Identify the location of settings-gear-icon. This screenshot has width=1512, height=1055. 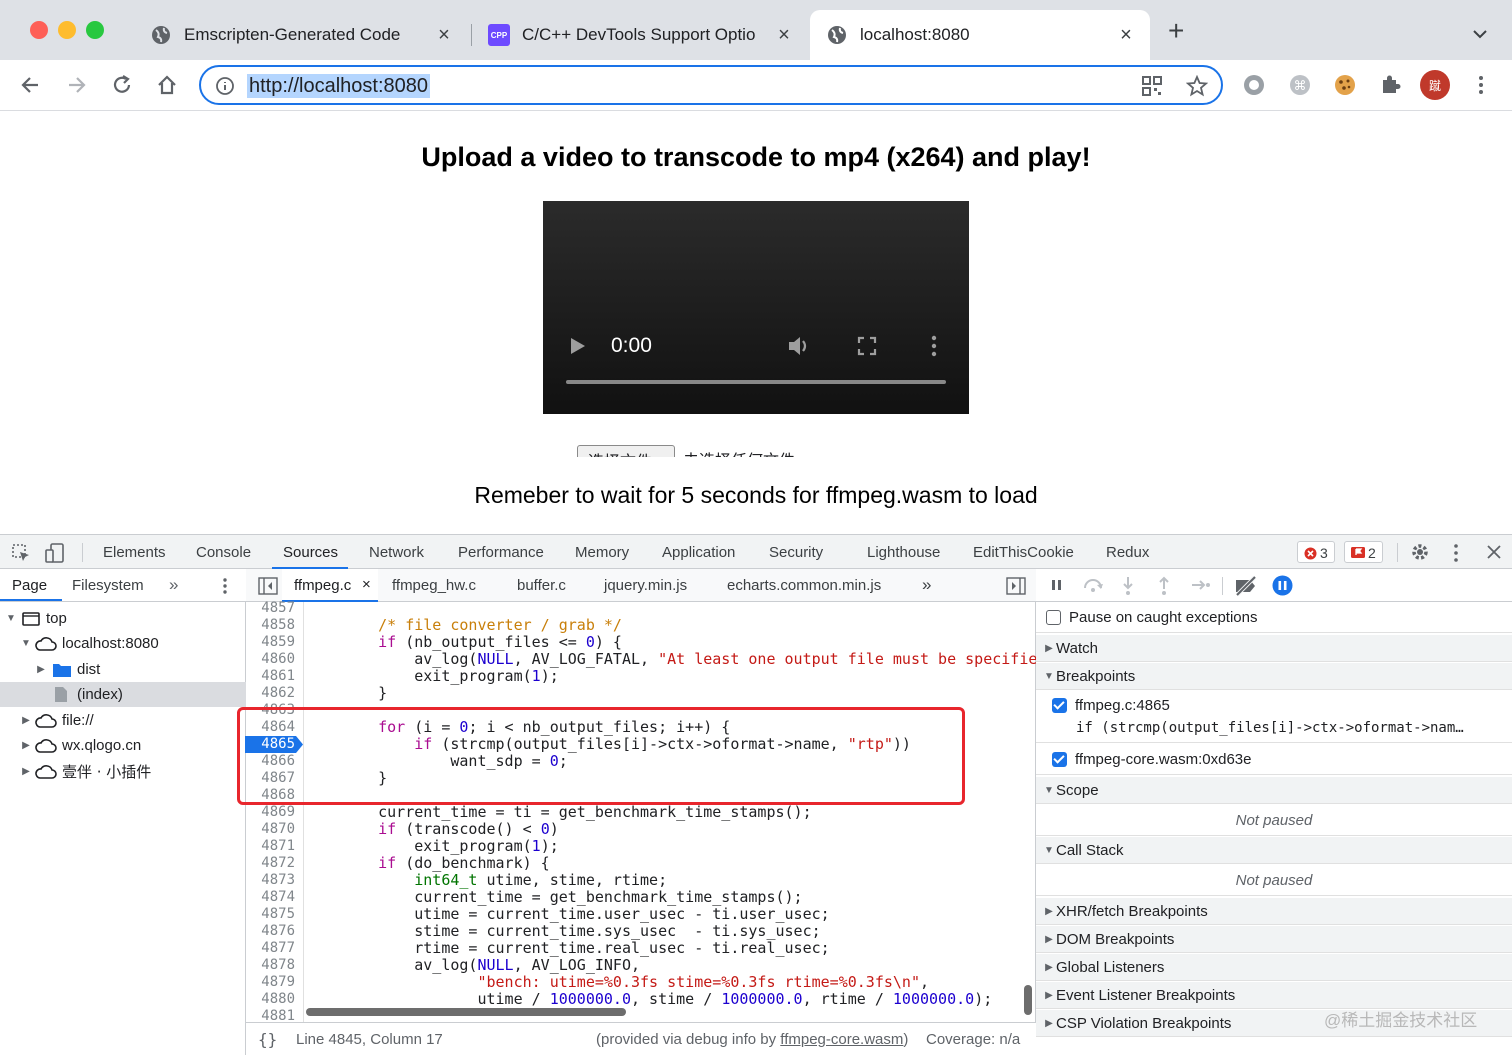
(1420, 552).